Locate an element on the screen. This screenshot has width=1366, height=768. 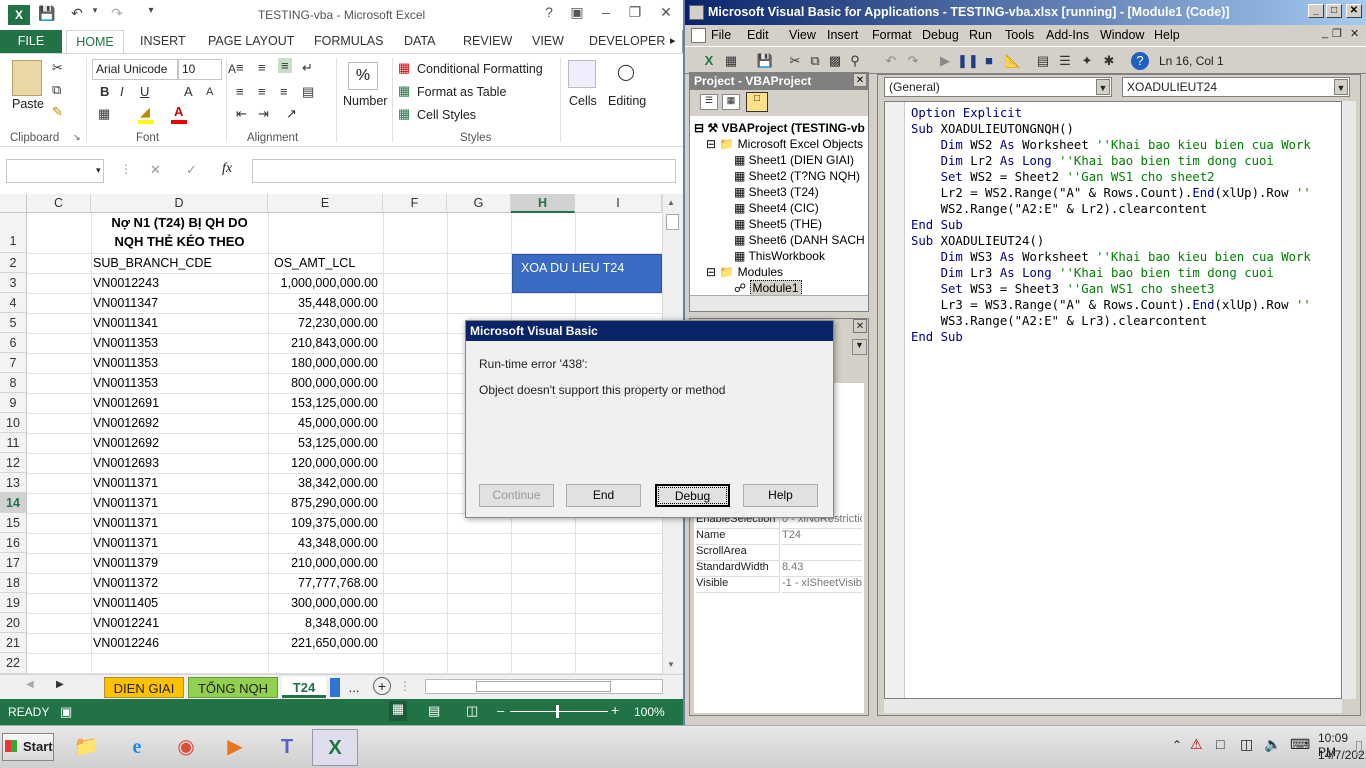
row-header: 8 is located at coordinates (13, 383).